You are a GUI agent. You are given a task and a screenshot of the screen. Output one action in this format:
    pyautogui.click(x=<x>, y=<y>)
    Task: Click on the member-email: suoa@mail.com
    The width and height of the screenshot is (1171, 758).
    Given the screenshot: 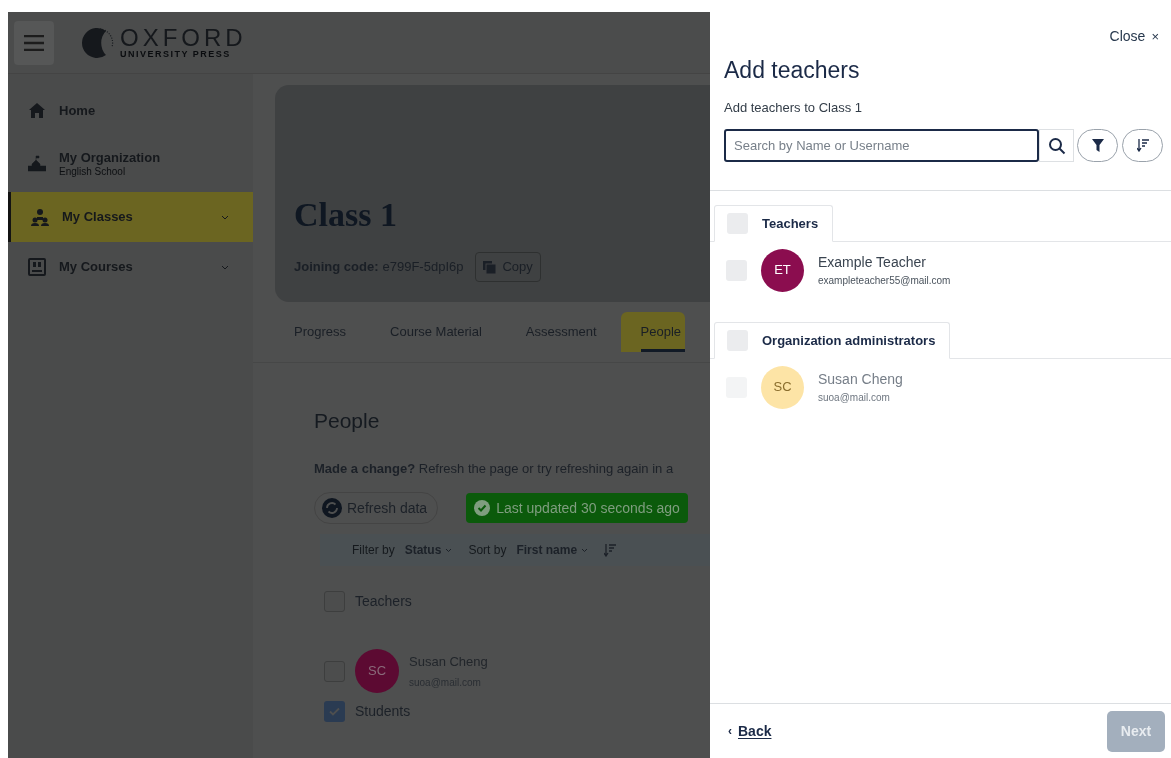 What is the action you would take?
    pyautogui.click(x=854, y=398)
    